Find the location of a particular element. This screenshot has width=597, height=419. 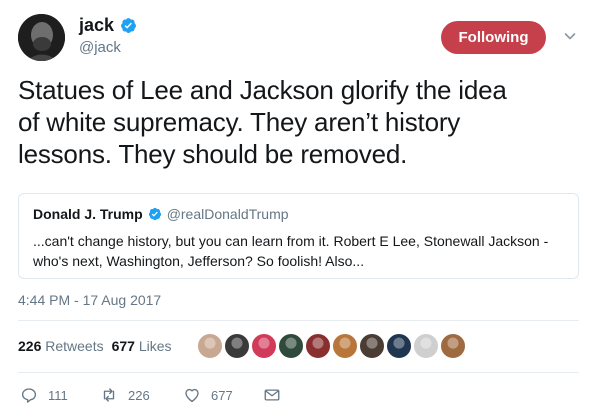

heart-icon is located at coordinates (192, 395).